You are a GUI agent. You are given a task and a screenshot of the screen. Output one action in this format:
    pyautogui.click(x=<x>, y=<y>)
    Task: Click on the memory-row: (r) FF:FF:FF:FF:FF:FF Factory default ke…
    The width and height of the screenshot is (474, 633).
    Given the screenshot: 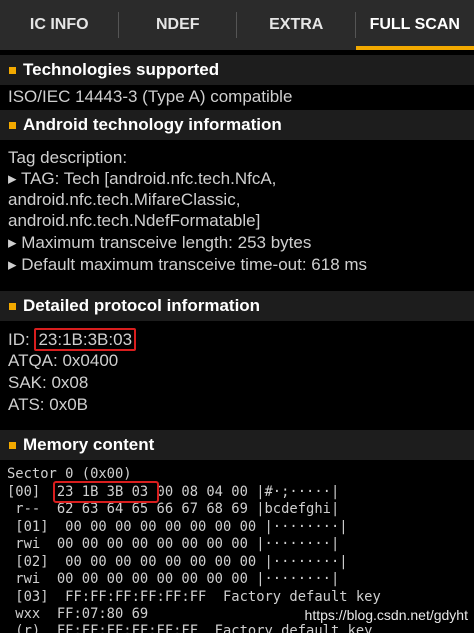 What is the action you would take?
    pyautogui.click(x=190, y=628)
    